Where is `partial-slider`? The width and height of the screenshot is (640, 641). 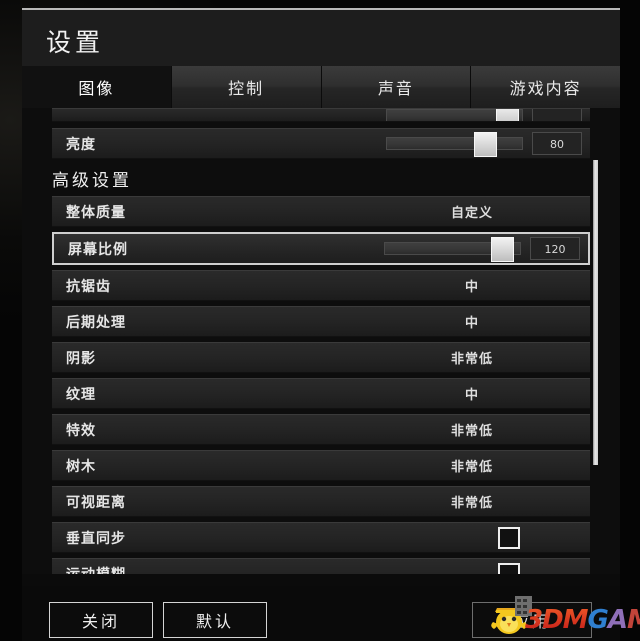
partial-slider is located at coordinates (484, 115).